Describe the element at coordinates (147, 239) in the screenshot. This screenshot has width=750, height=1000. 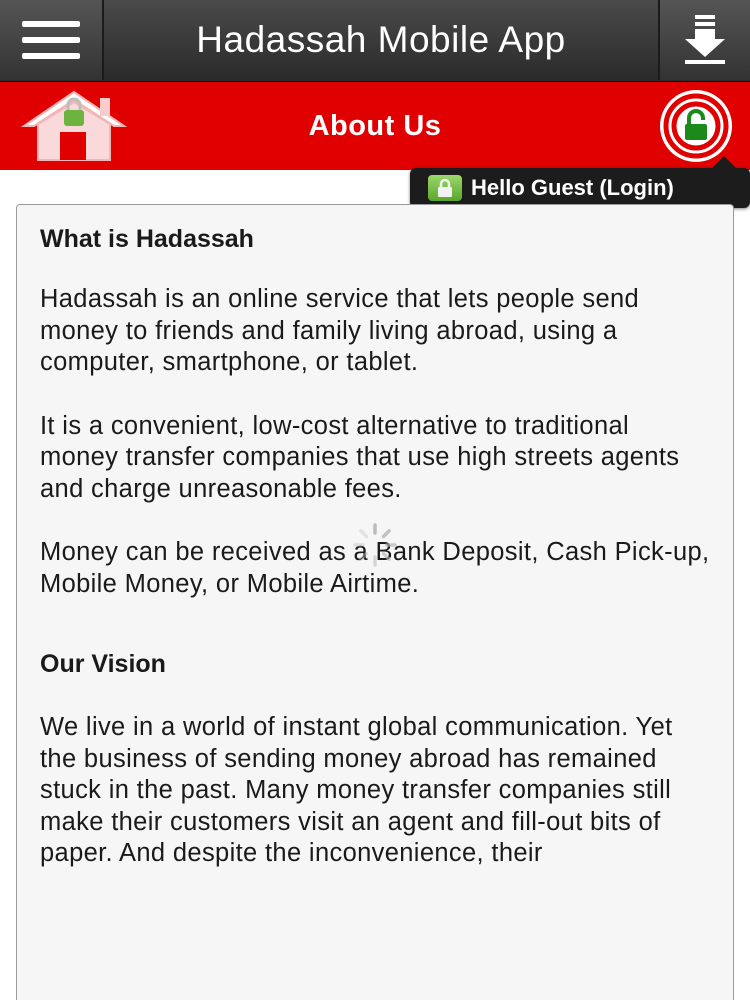
I see `section-heading-what-is: What is Hadassah` at that location.